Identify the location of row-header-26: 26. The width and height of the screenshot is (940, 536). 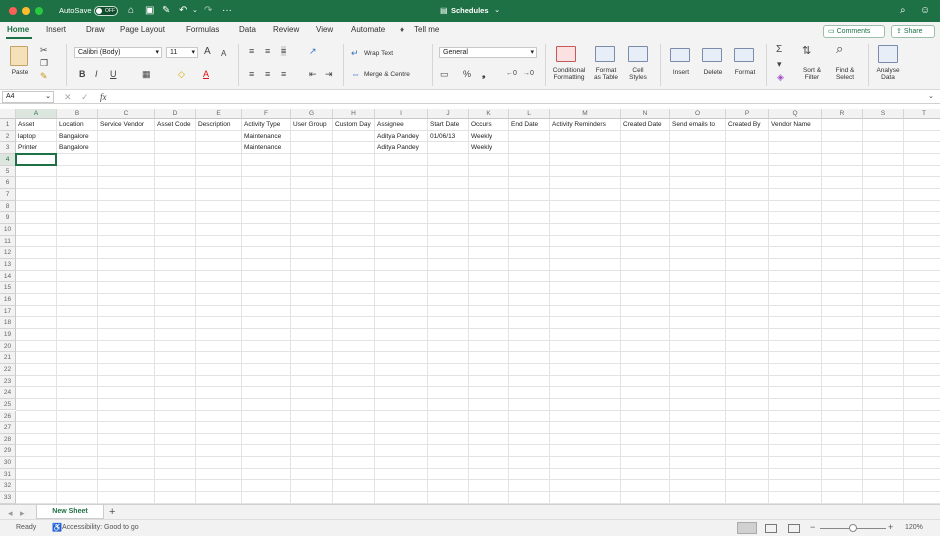
(8, 416).